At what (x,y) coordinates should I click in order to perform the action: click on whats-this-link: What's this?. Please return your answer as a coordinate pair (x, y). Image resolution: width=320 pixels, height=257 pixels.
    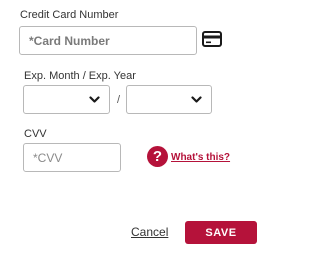
    Looking at the image, I should click on (200, 157).